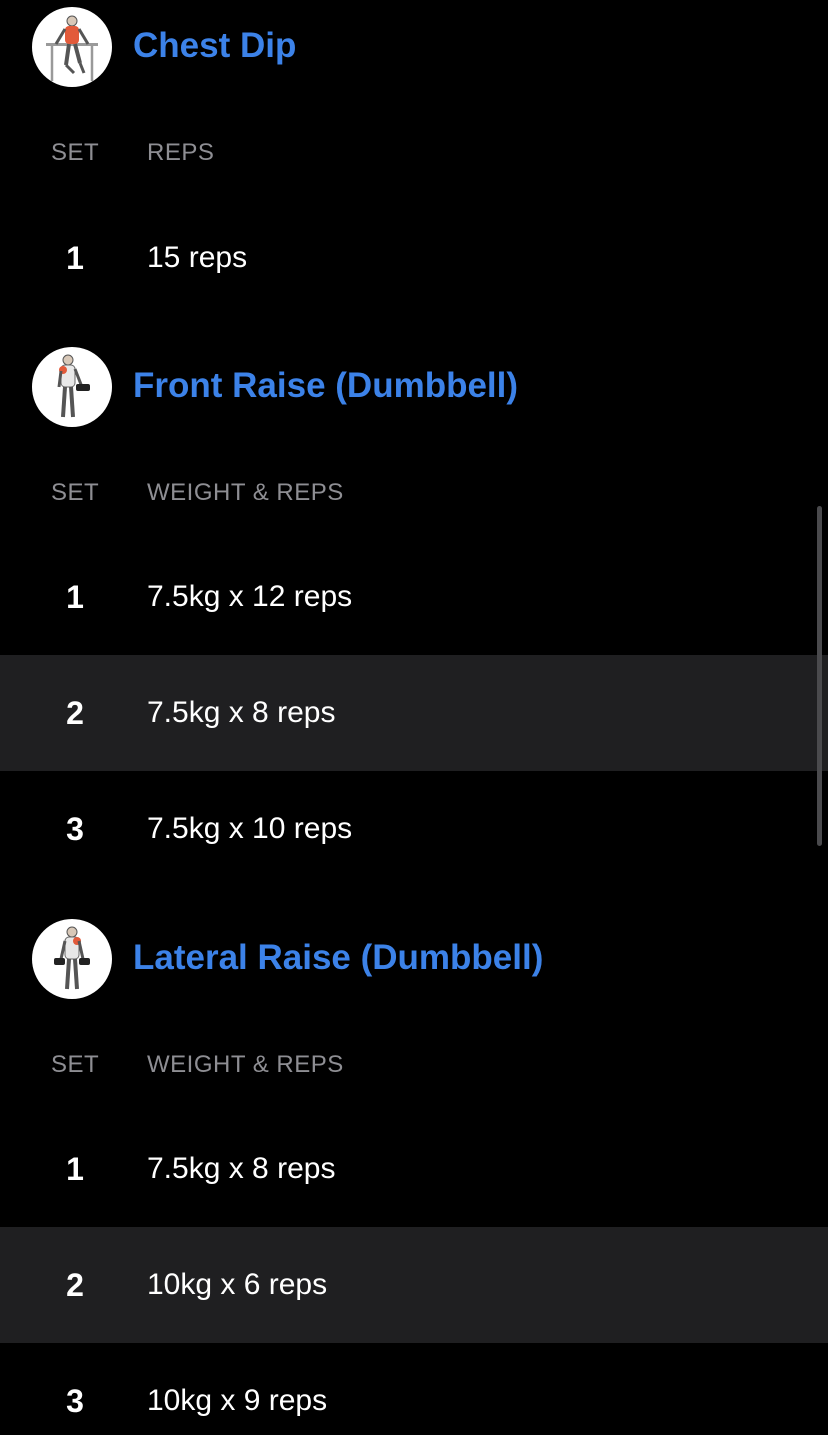  Describe the element at coordinates (414, 258) in the screenshot. I see `set-row: 1 15 reps` at that location.